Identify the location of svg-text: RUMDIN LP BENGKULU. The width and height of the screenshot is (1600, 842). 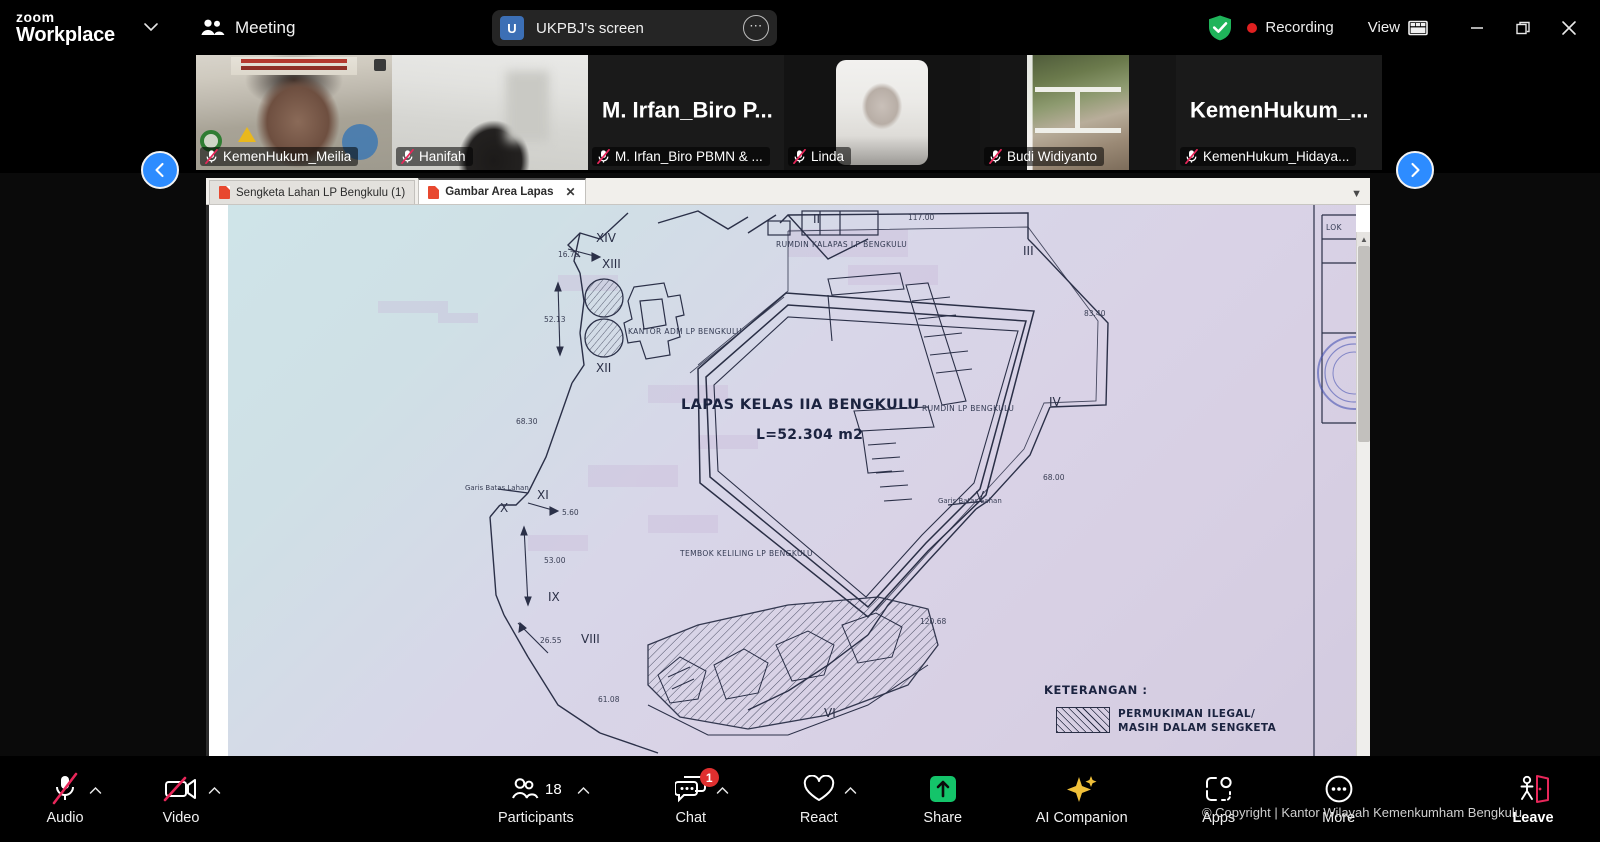
(968, 408).